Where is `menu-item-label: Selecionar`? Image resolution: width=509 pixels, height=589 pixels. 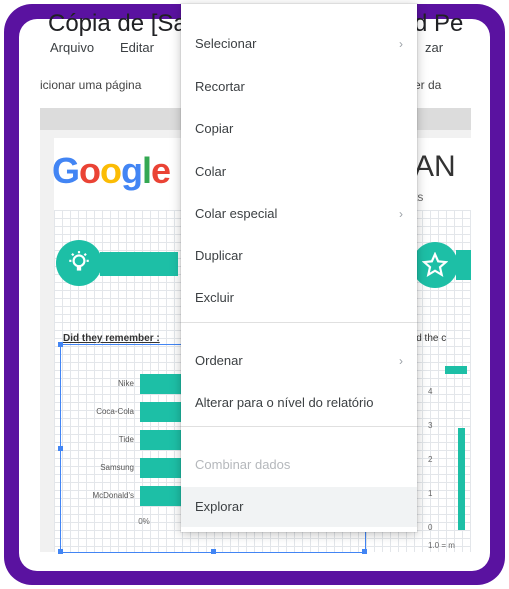
menu-item-label: Selecionar is located at coordinates (226, 43).